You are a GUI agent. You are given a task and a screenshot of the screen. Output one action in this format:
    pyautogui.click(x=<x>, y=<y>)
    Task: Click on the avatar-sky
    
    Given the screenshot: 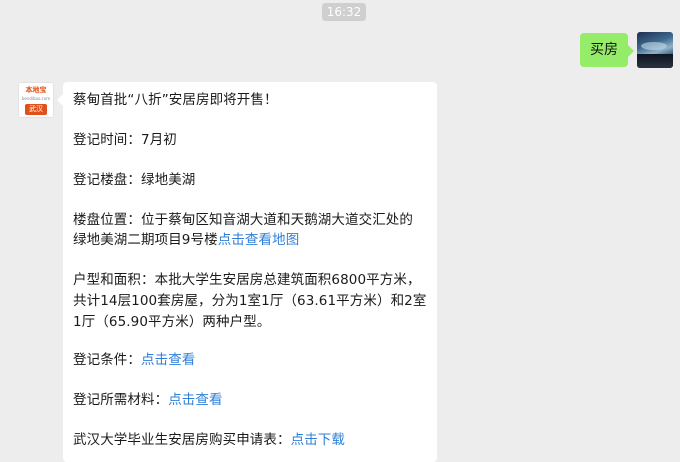 What is the action you would take?
    pyautogui.click(x=654, y=46)
    